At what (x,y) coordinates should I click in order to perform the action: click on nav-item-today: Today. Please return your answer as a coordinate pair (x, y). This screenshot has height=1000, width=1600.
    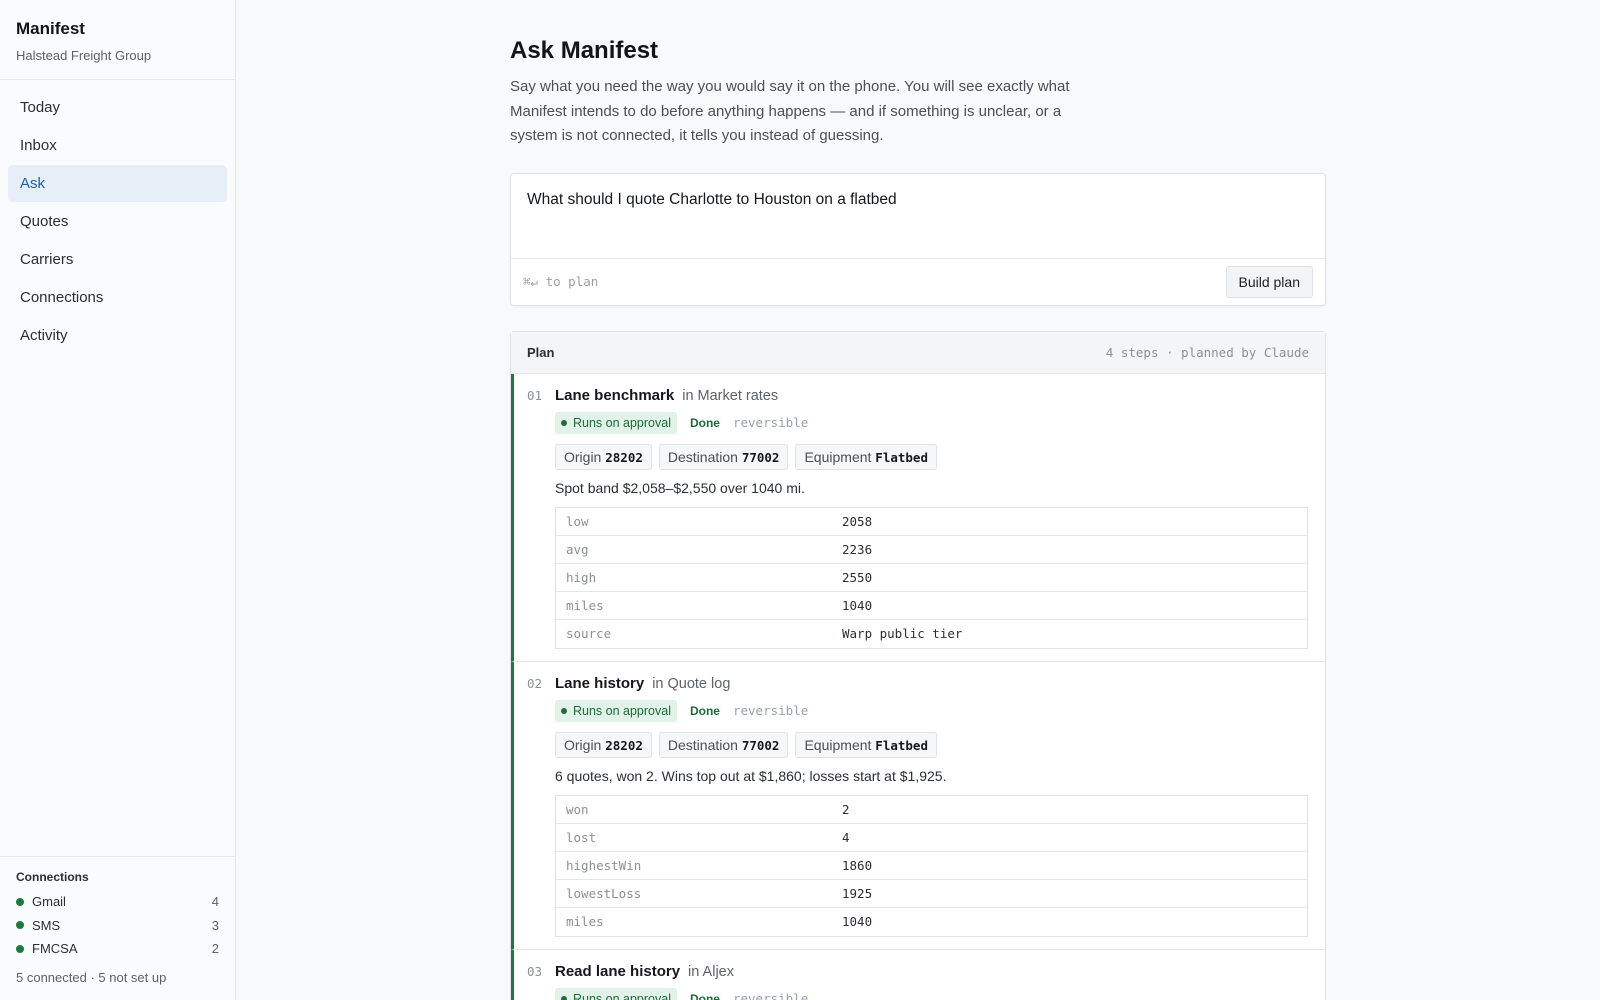
    Looking at the image, I should click on (117, 107).